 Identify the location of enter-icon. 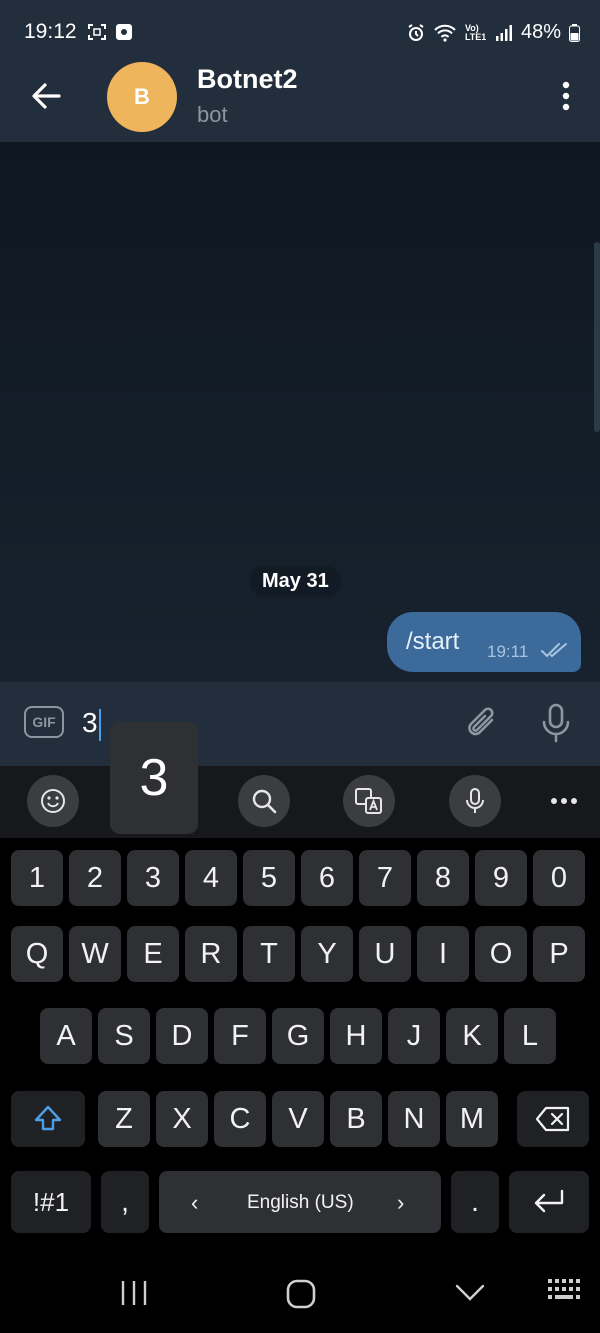
(549, 1201).